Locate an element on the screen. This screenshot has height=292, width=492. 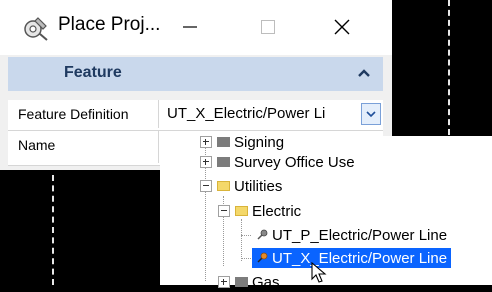
tree-item-label: Utilities is located at coordinates (258, 186).